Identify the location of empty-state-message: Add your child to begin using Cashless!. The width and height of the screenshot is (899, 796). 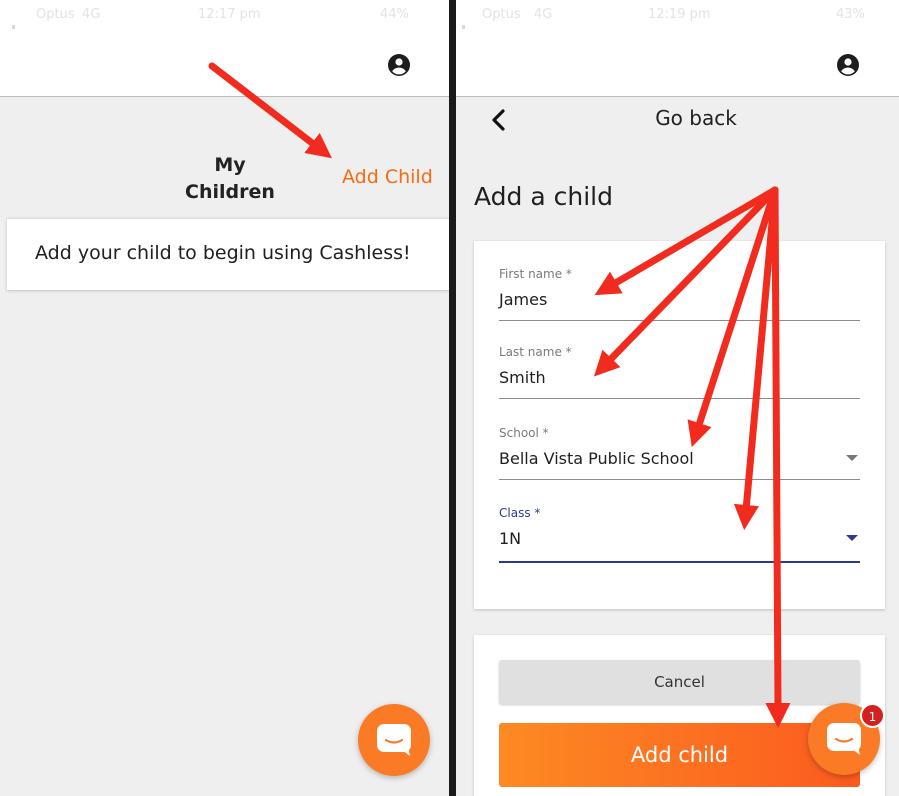
(223, 253).